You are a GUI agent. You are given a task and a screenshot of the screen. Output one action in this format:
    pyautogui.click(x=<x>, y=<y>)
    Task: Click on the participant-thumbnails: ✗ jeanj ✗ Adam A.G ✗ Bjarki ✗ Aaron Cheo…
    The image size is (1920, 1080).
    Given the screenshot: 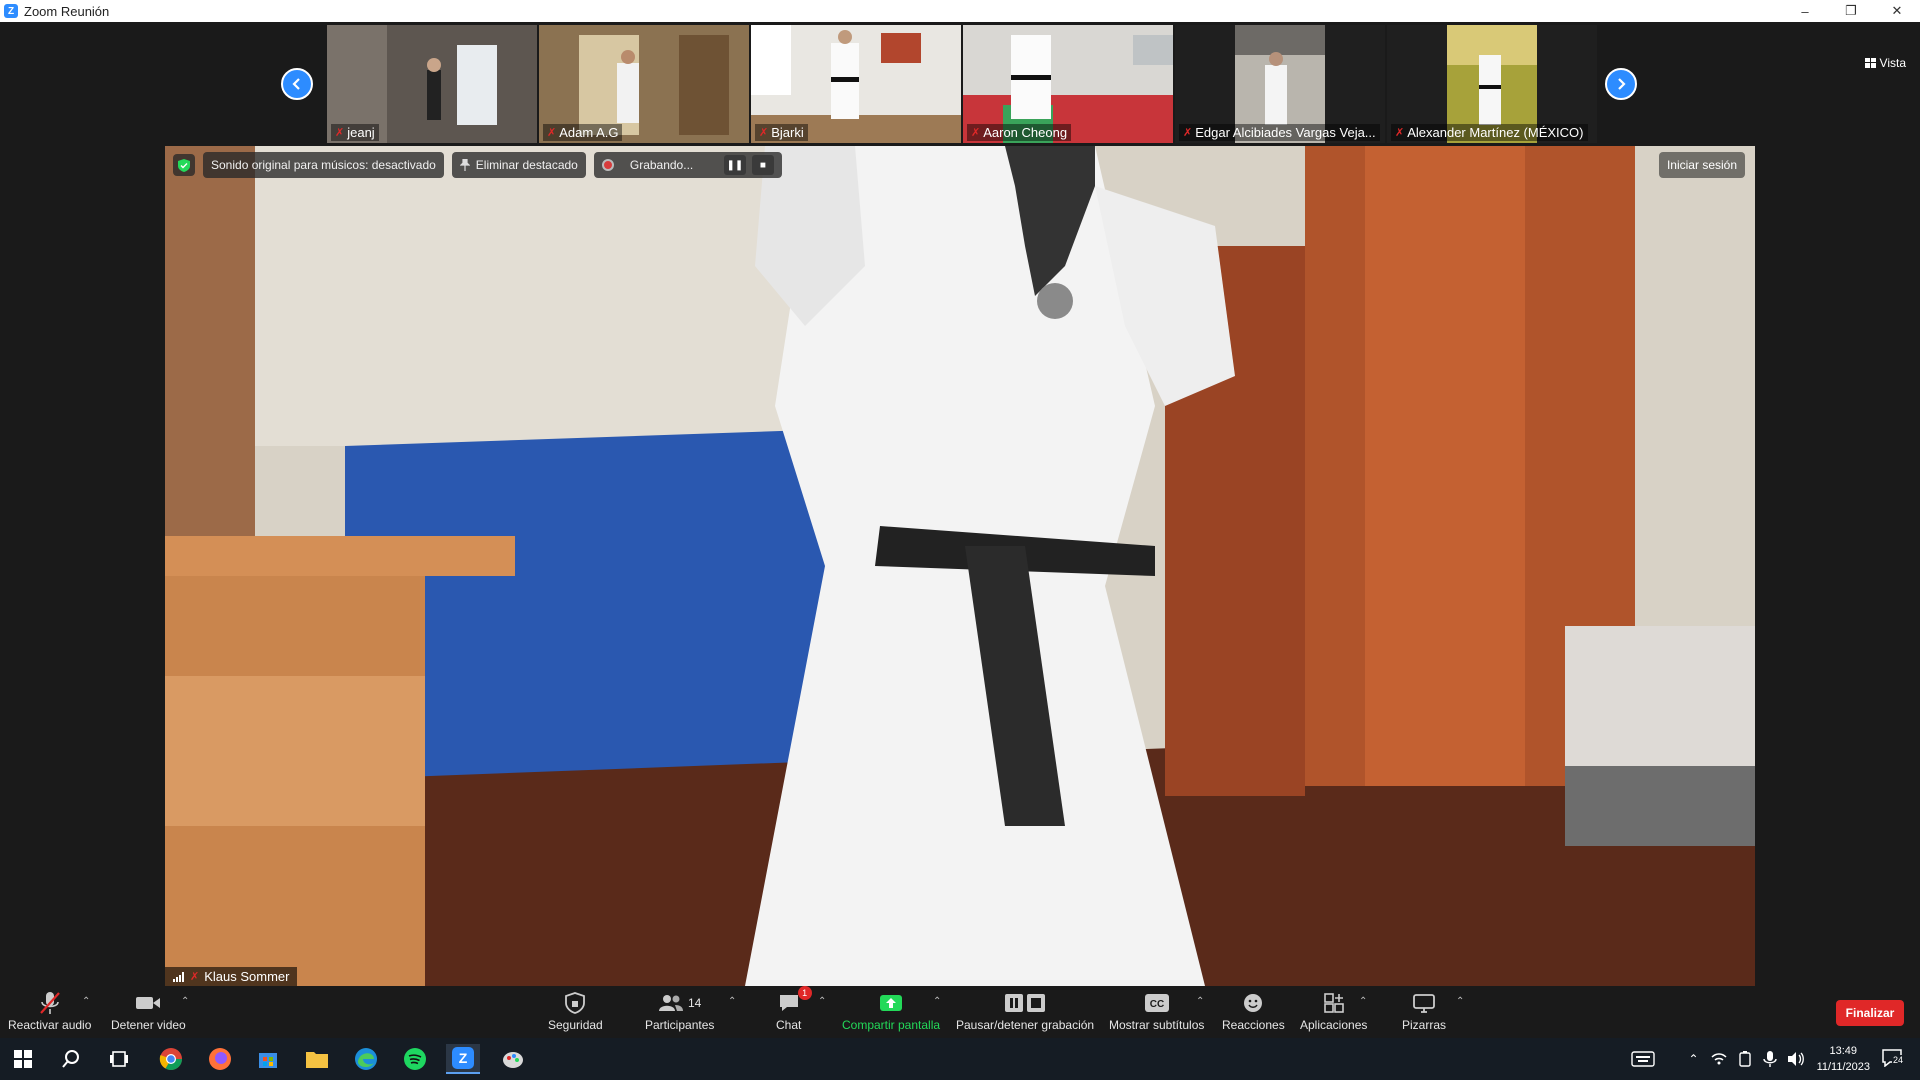 What is the action you would take?
    pyautogui.click(x=963, y=84)
    